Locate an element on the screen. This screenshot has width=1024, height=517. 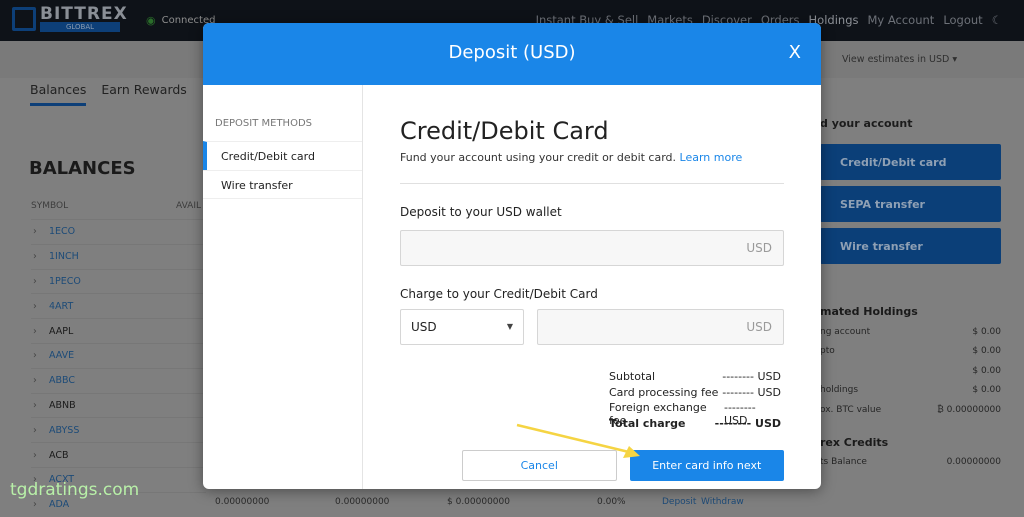
deposit-amount-input: USD is located at coordinates (592, 248).